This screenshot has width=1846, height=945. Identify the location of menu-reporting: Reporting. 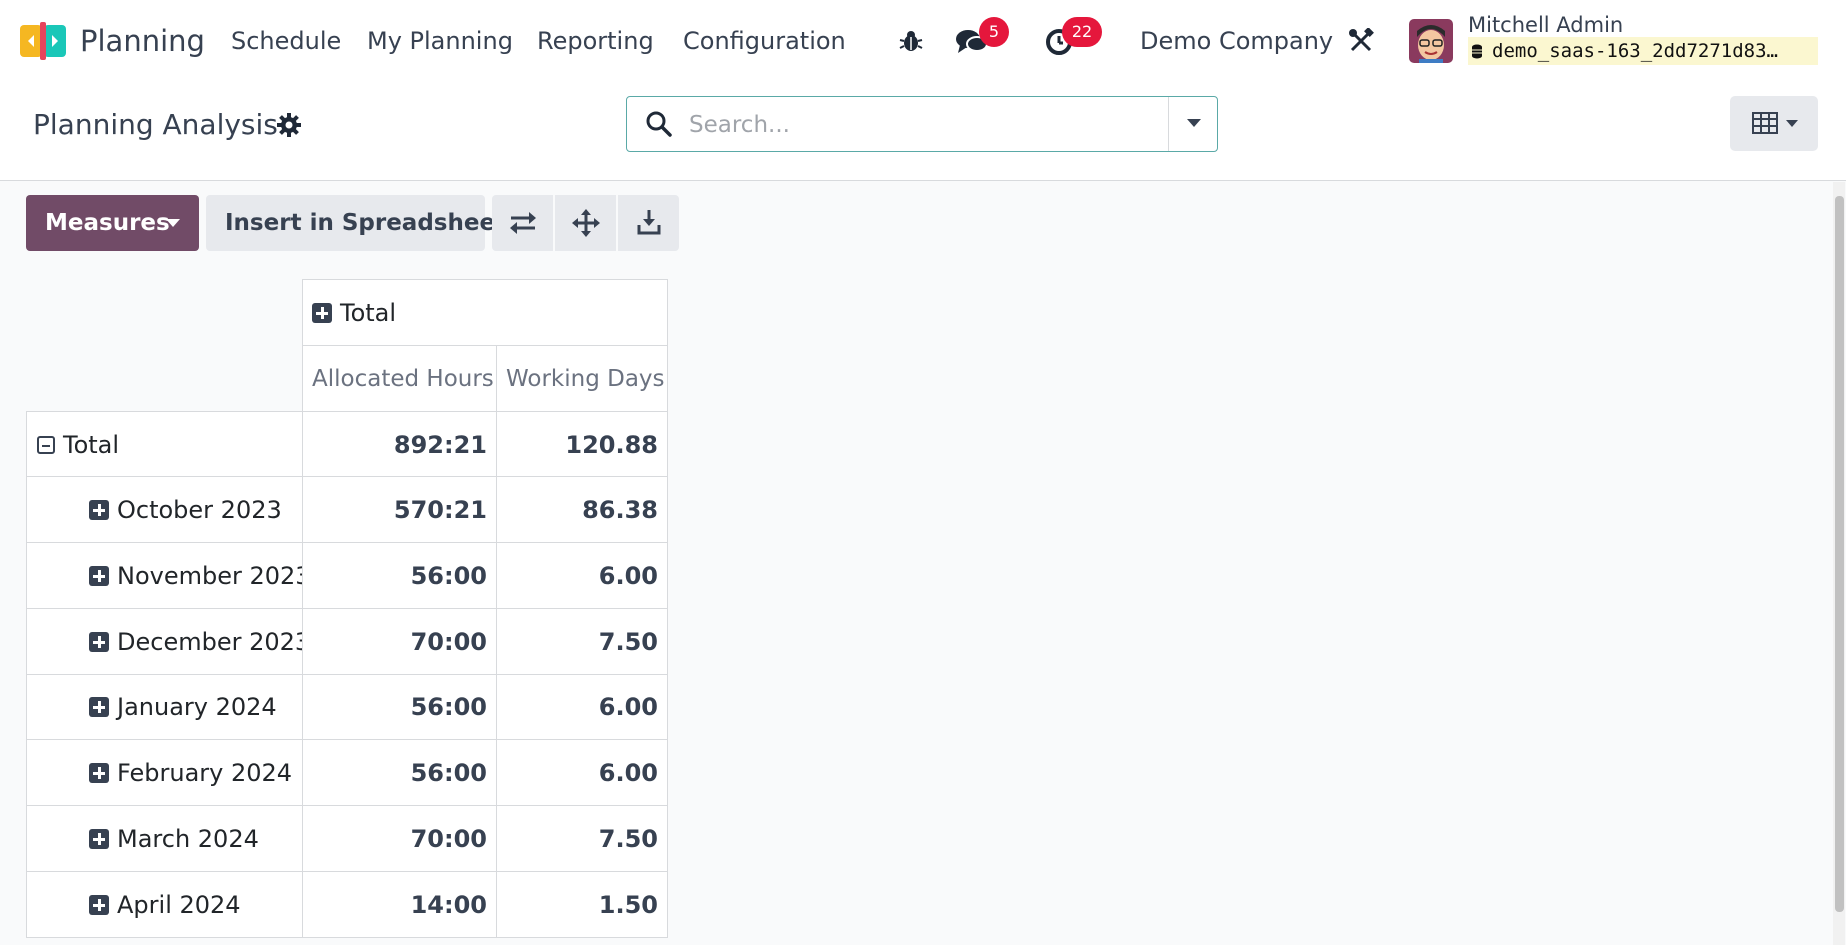
(595, 41).